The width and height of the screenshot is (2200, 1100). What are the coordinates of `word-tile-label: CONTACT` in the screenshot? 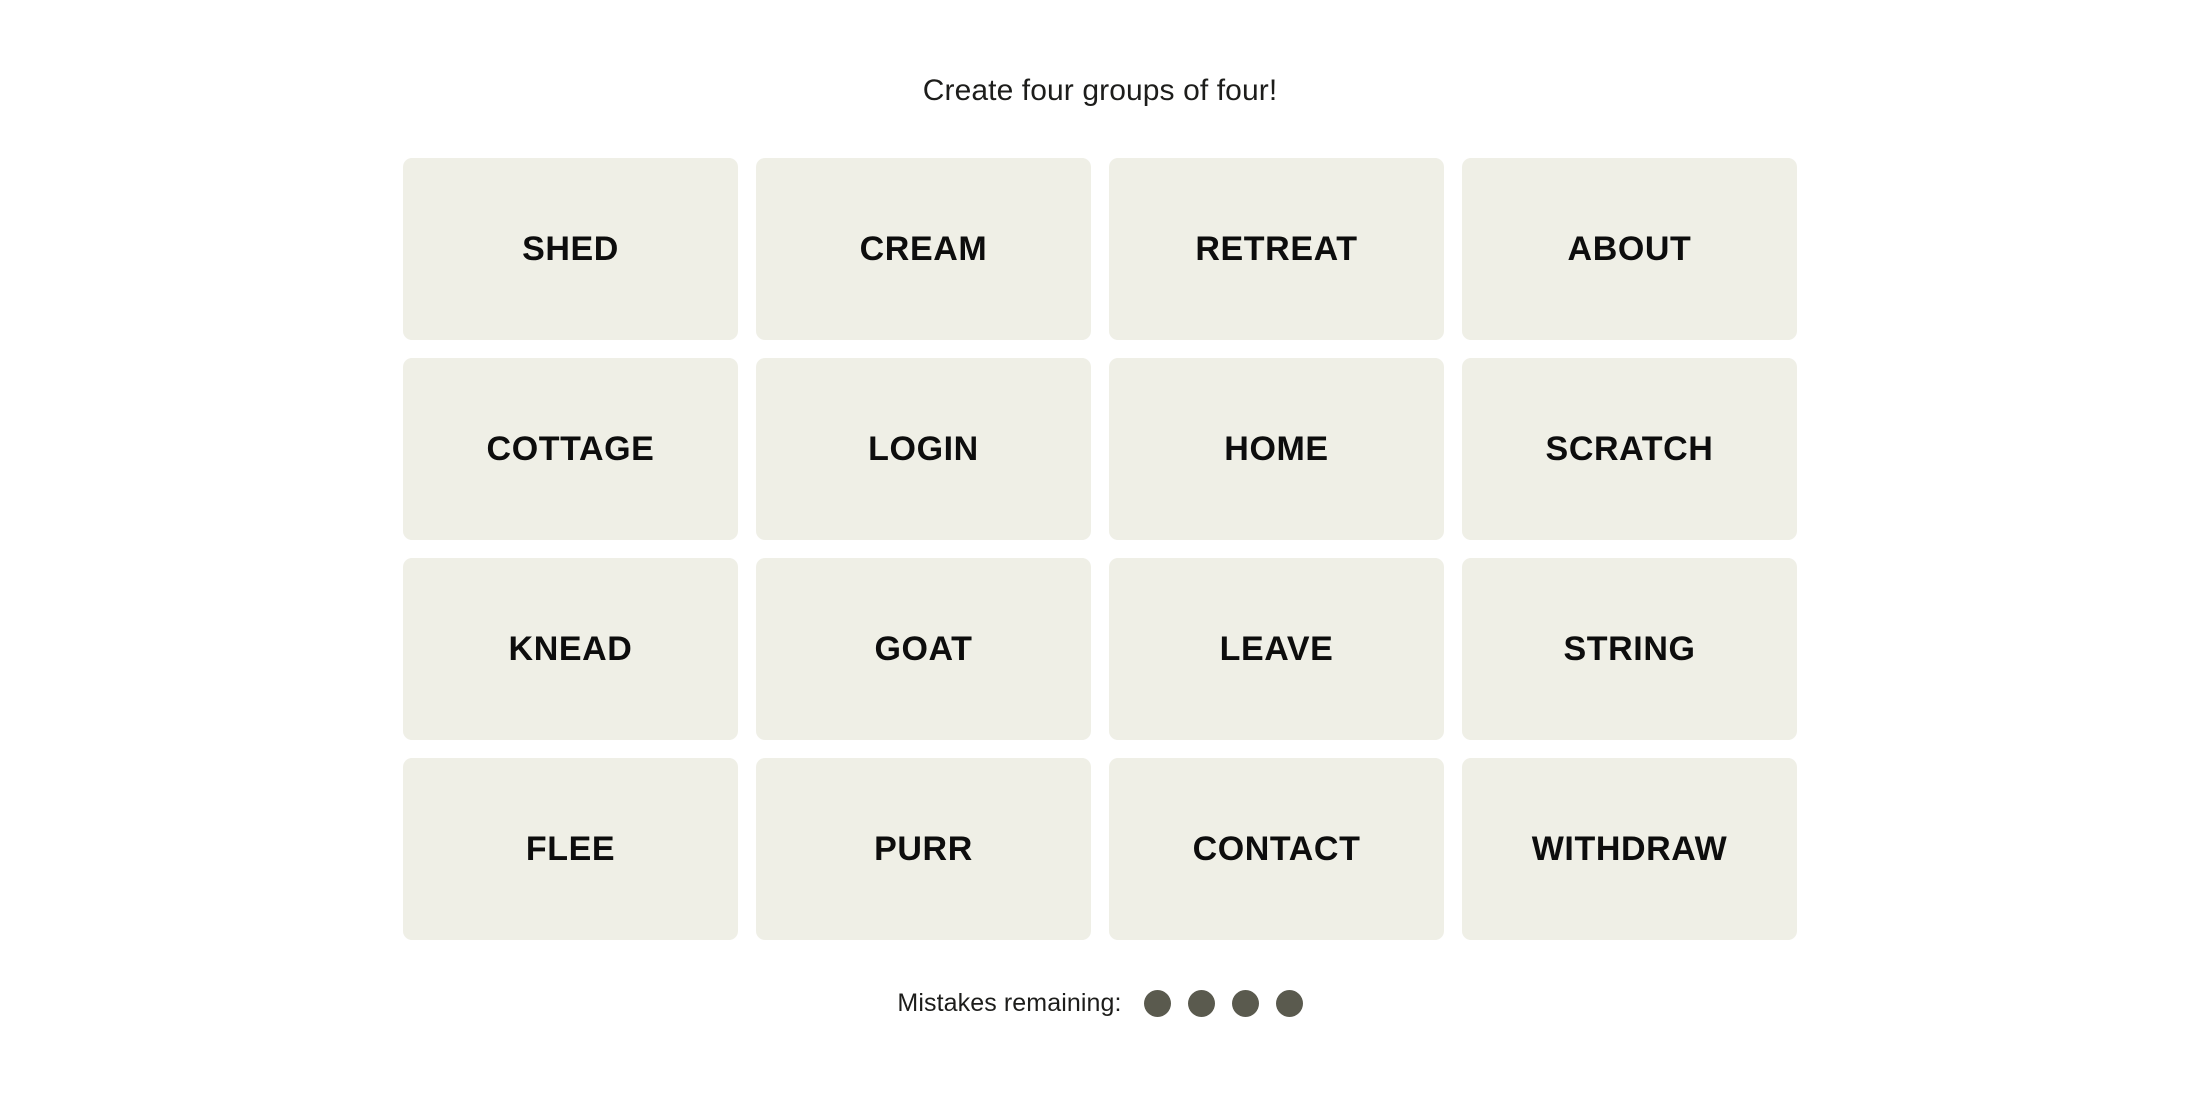 It's located at (1276, 849).